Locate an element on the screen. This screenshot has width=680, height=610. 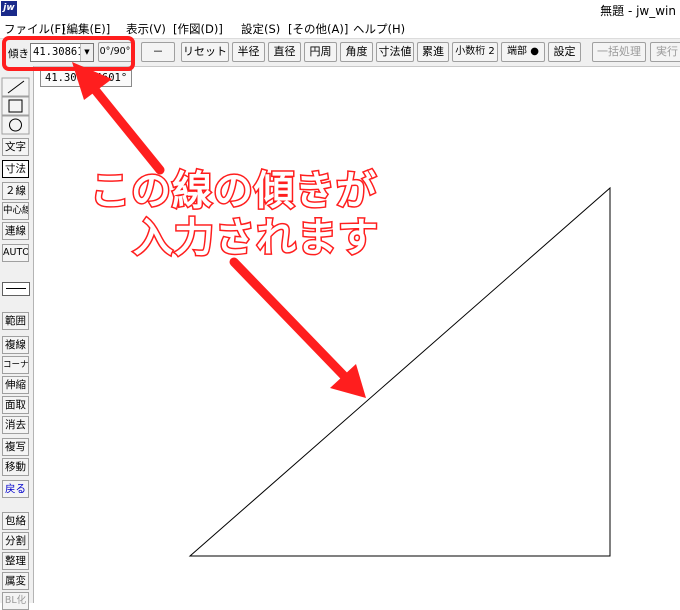
shape-tools is located at coordinates (15, 106).